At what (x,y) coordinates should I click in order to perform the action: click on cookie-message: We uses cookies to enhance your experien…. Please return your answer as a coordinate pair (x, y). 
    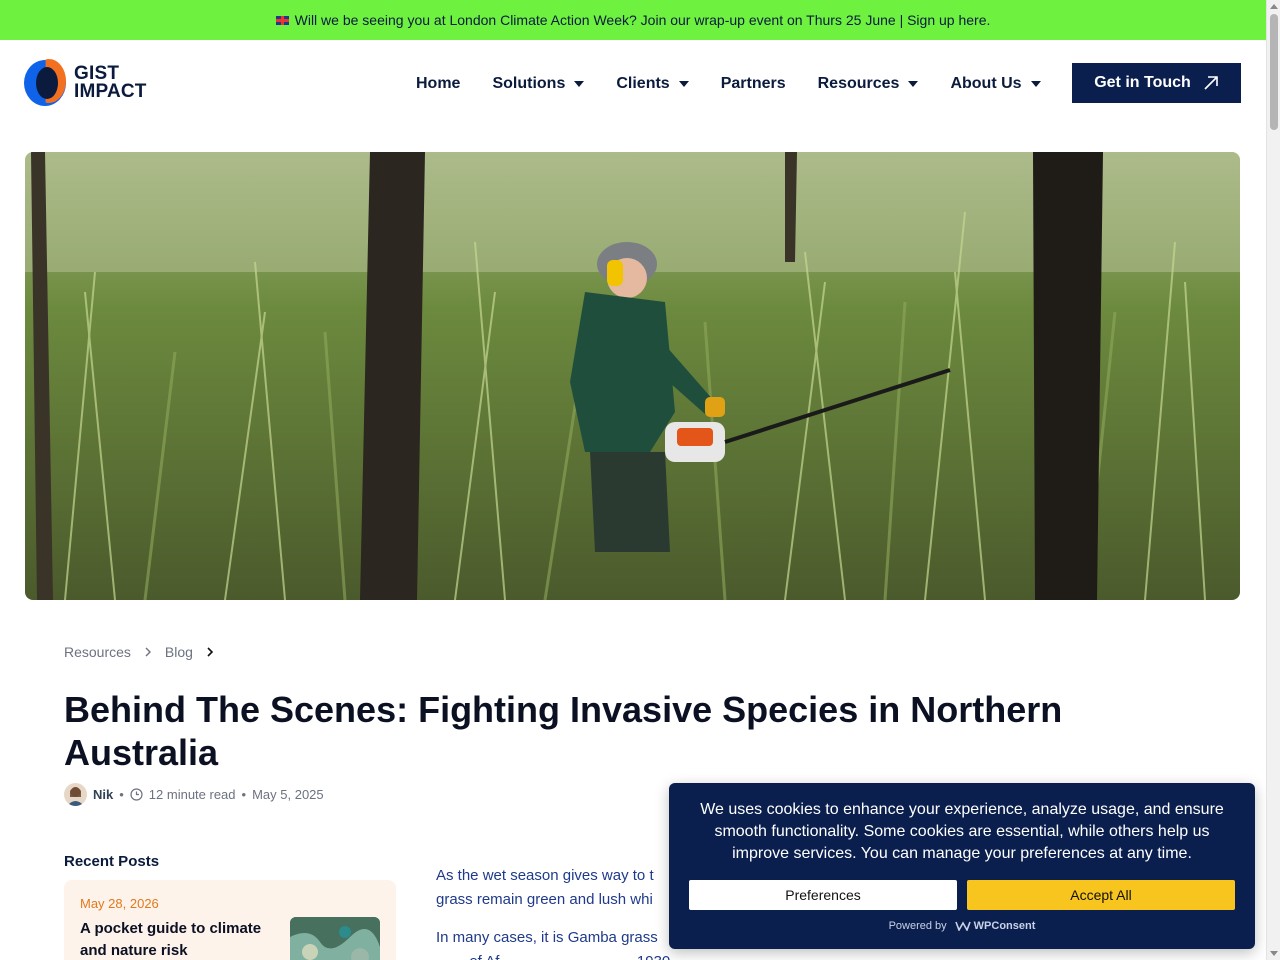
    Looking at the image, I should click on (962, 831).